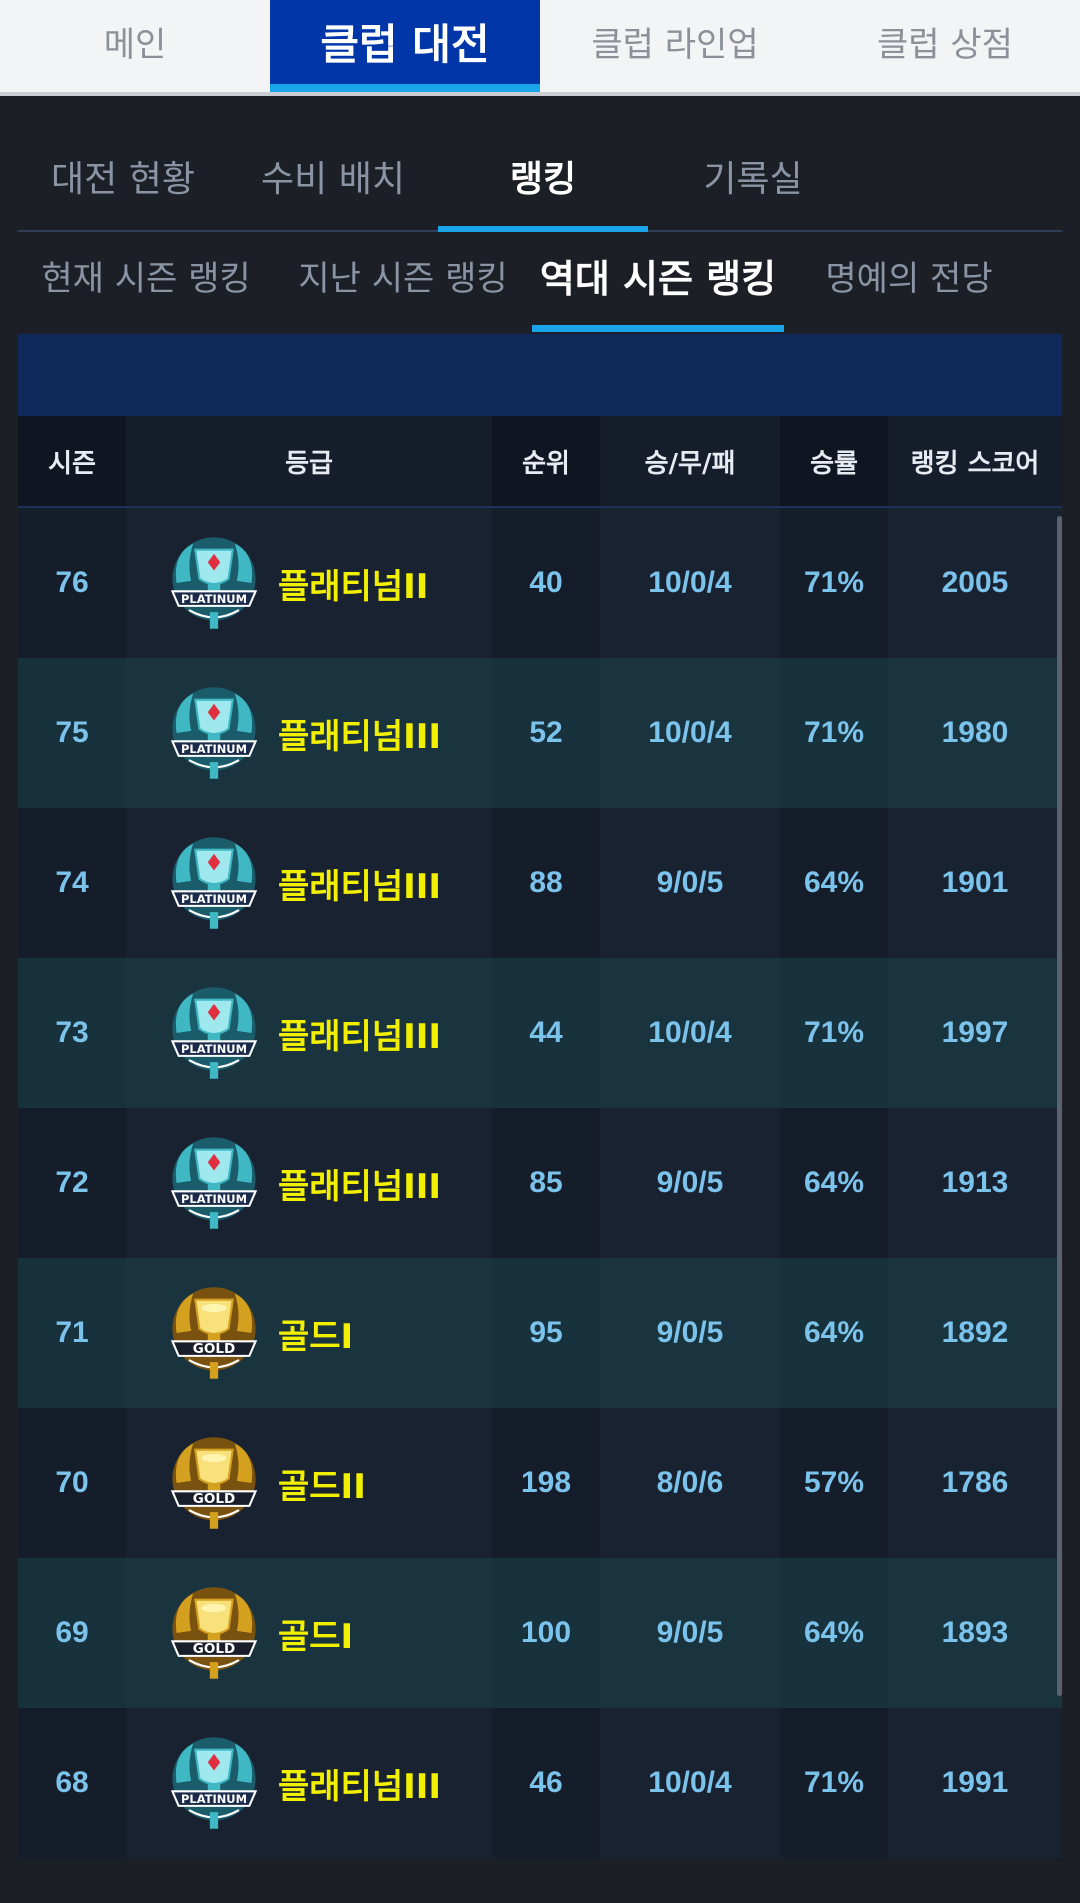 The width and height of the screenshot is (1080, 1903). Describe the element at coordinates (353, 586) in the screenshot. I see `grade-name: 플래티넘II` at that location.